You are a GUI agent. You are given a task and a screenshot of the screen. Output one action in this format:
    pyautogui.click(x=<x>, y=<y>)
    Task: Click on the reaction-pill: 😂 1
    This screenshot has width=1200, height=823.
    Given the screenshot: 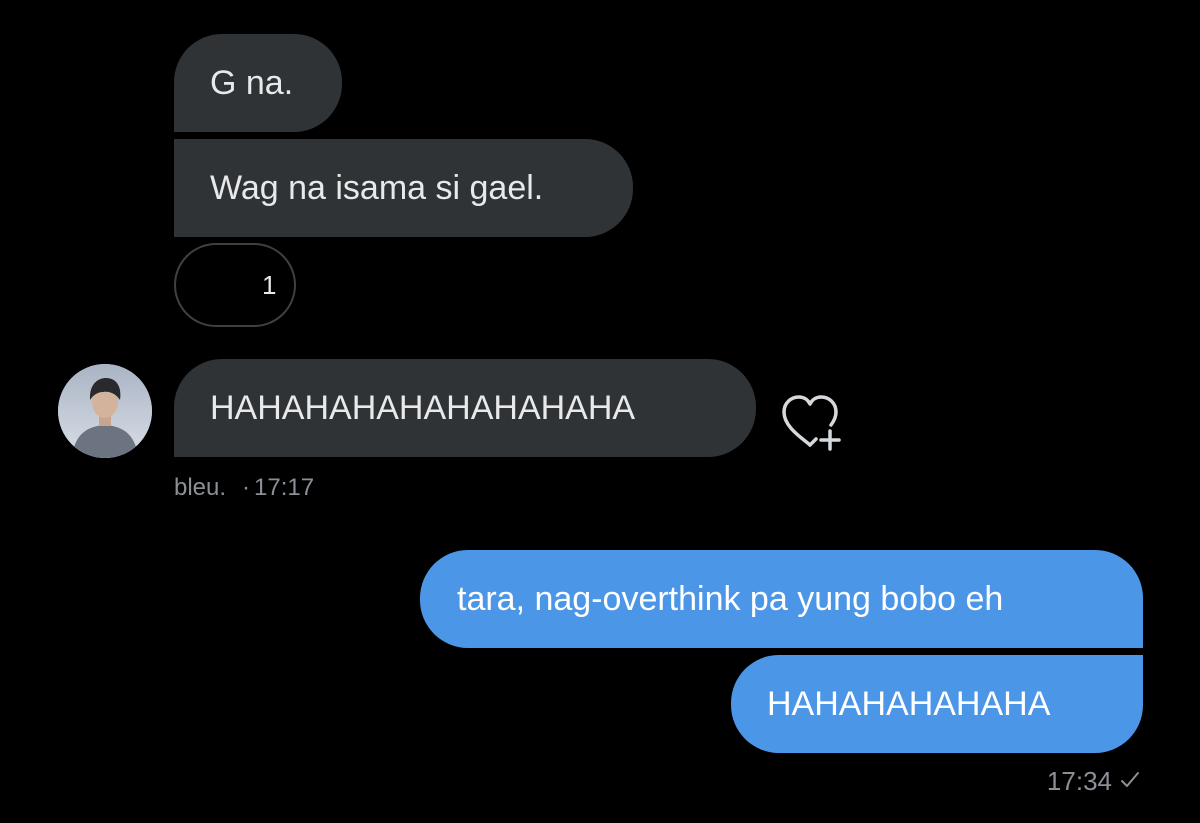 What is the action you would take?
    pyautogui.click(x=235, y=285)
    